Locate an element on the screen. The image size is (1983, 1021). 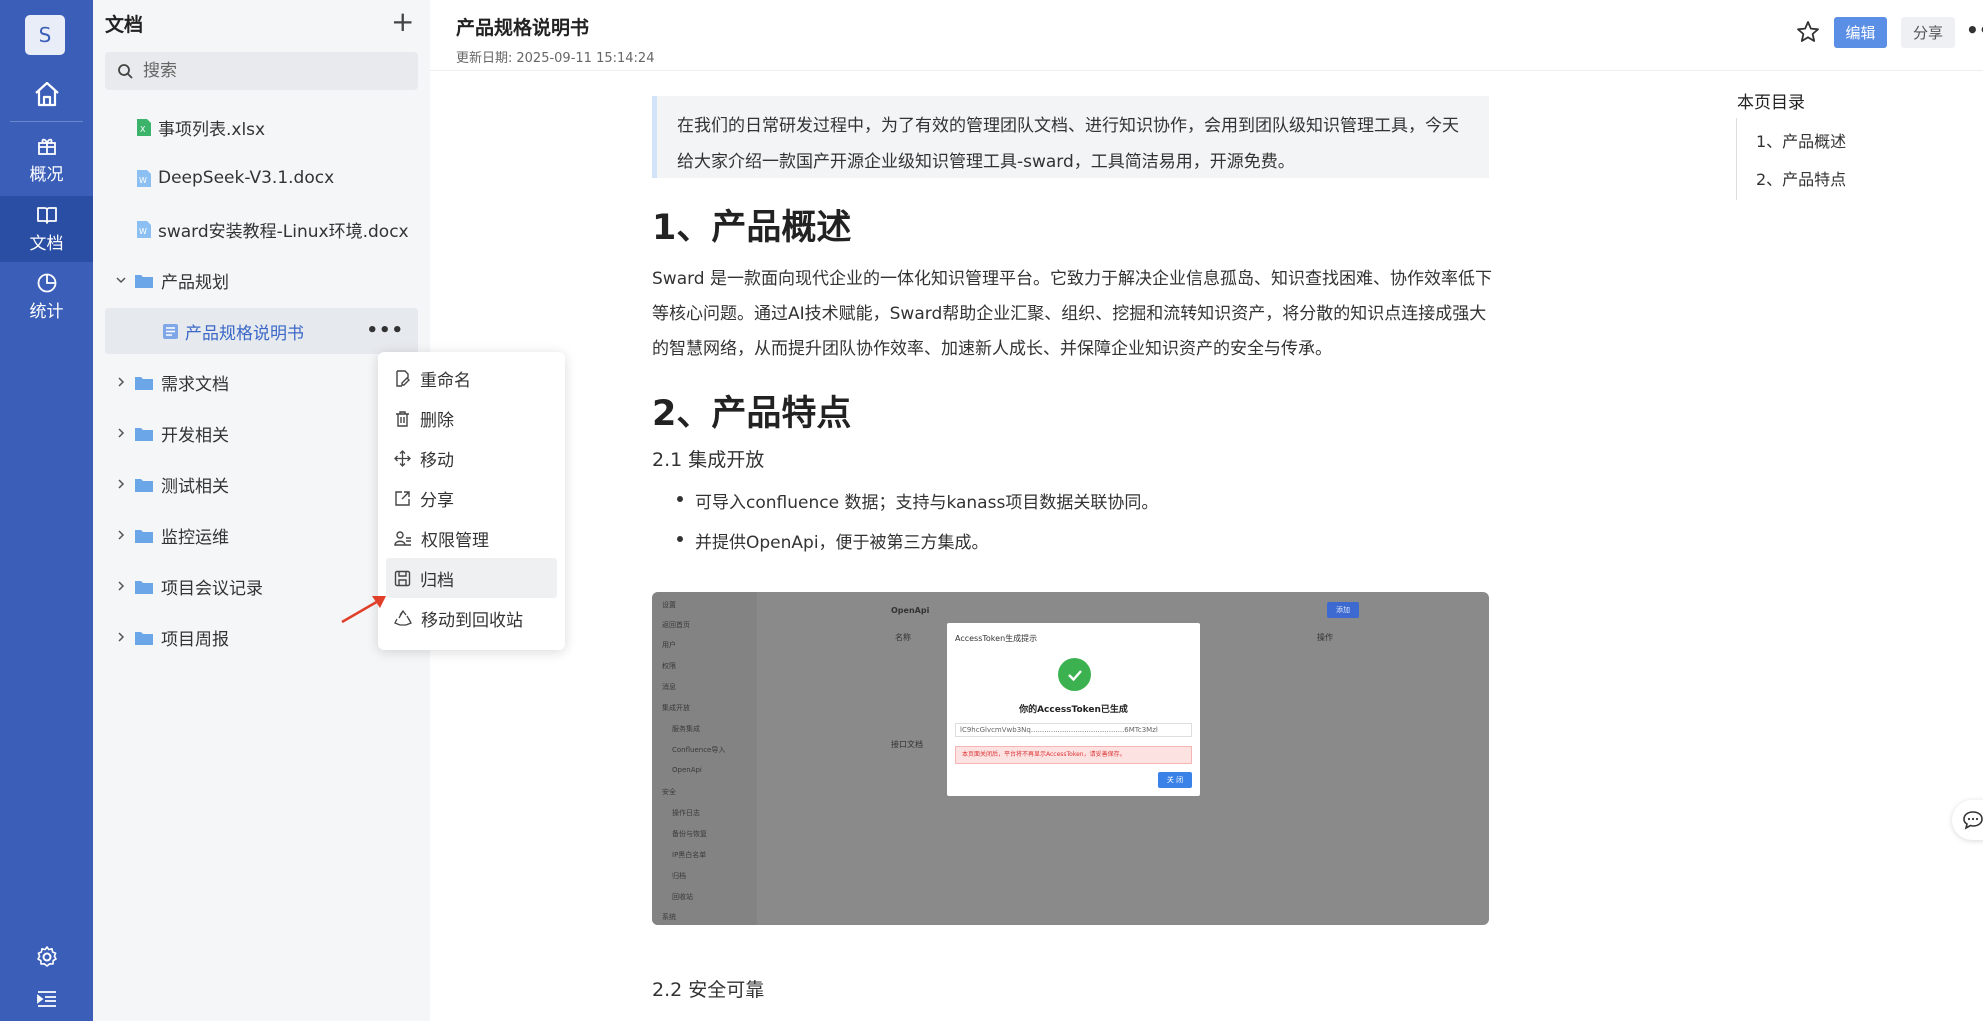
tree-item-label: 产品规划 is located at coordinates (195, 282).